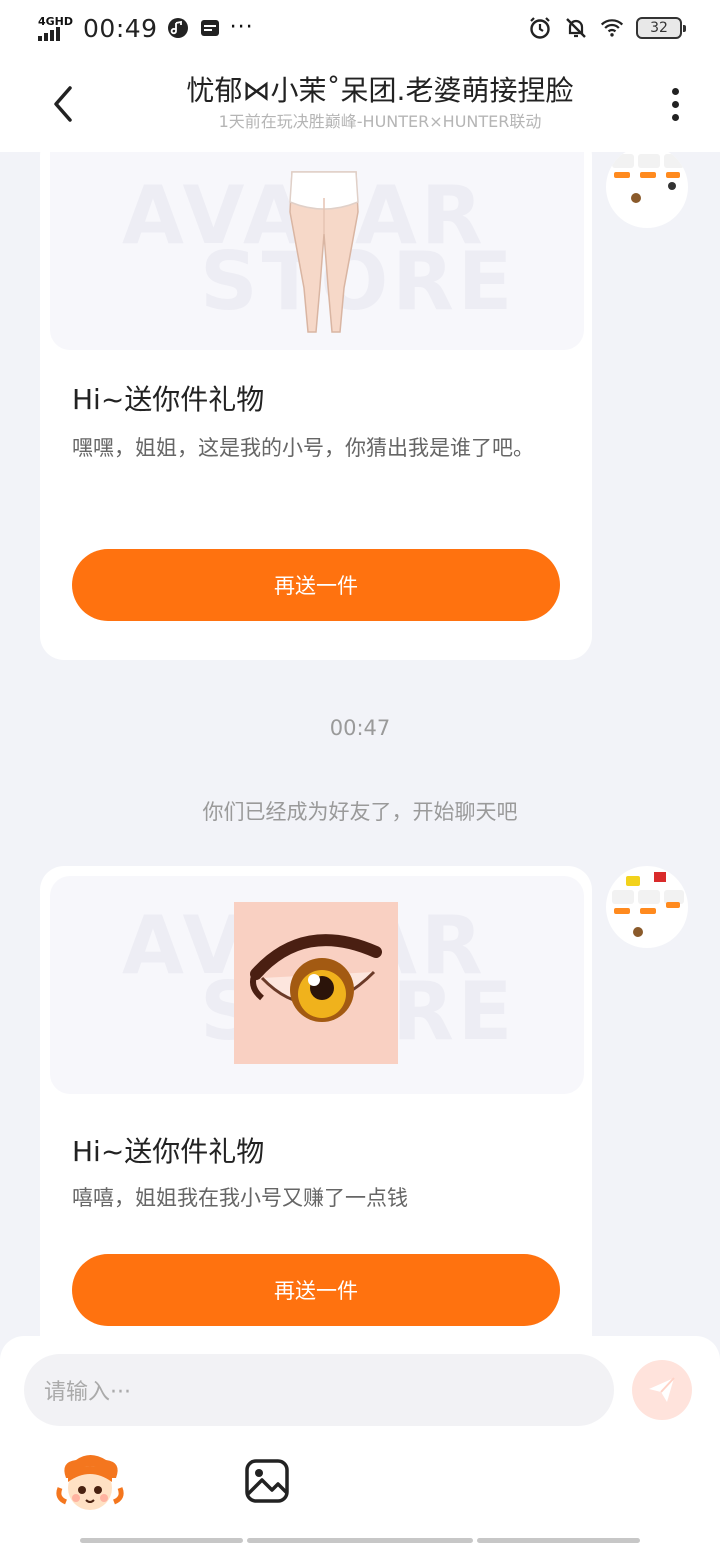 The image size is (720, 1544). I want to click on status-time: 00:49, so click(120, 28).